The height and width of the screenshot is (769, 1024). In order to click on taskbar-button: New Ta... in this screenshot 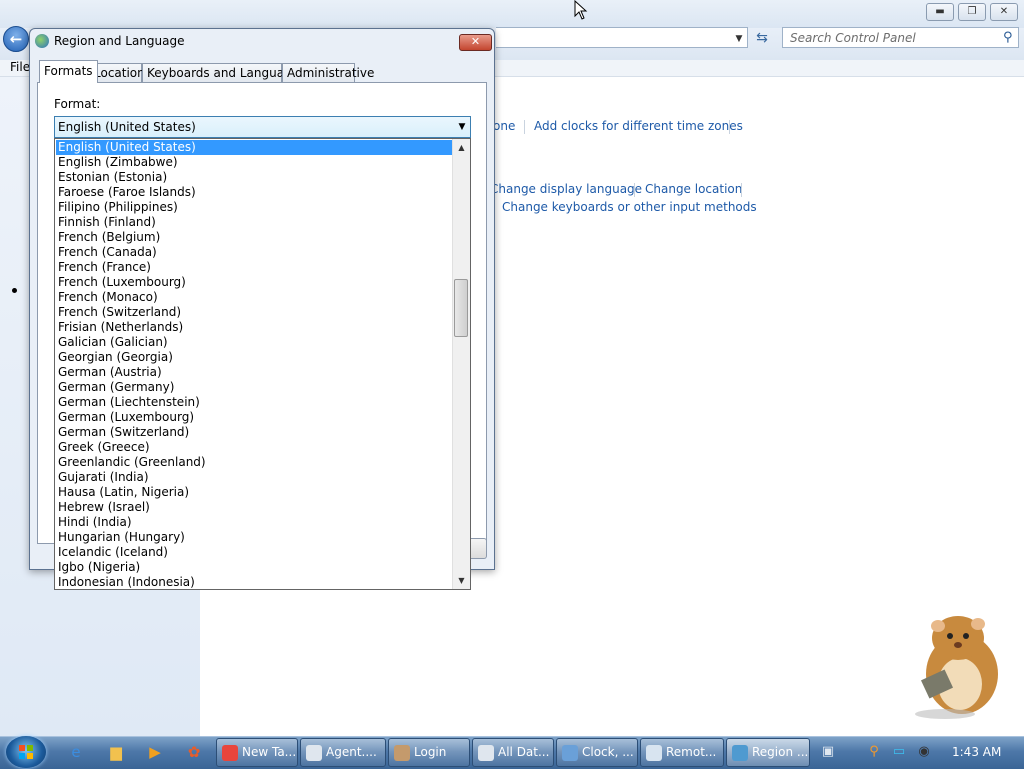, I will do `click(257, 752)`.